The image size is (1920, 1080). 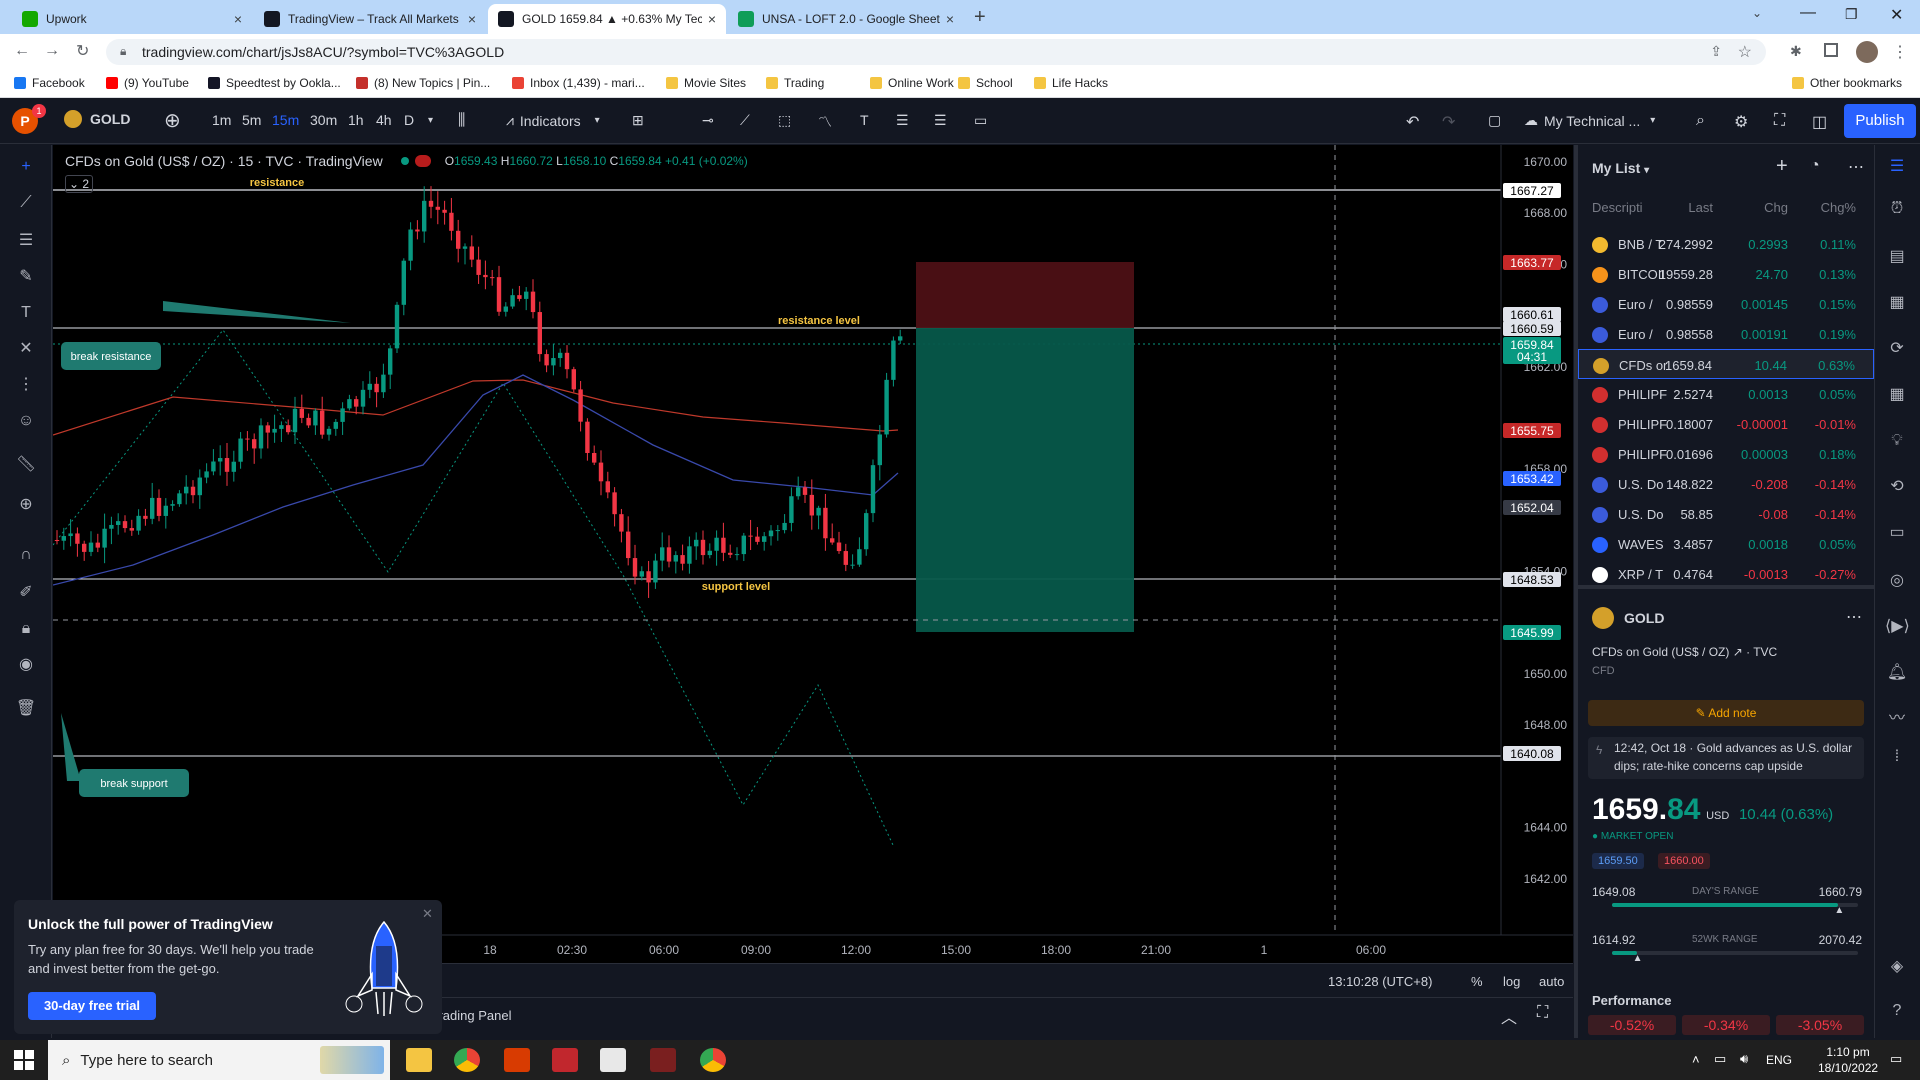 I want to click on brush-icon: ✎, so click(x=26, y=277).